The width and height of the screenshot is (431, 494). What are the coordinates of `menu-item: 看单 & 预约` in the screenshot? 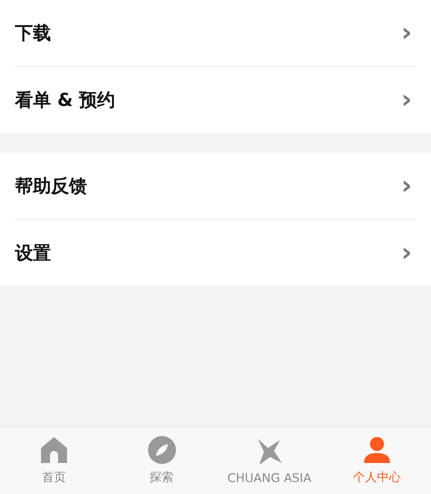 It's located at (65, 100).